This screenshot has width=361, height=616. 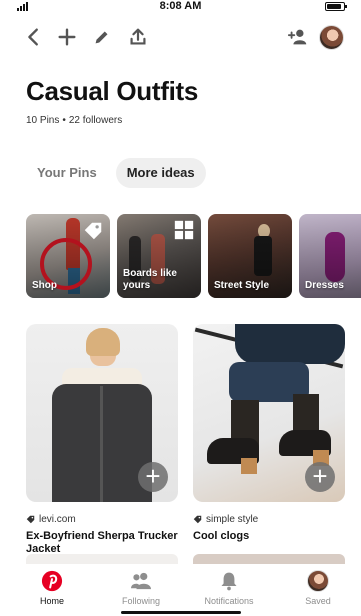 I want to click on idea-label: Street Style, so click(x=242, y=285).